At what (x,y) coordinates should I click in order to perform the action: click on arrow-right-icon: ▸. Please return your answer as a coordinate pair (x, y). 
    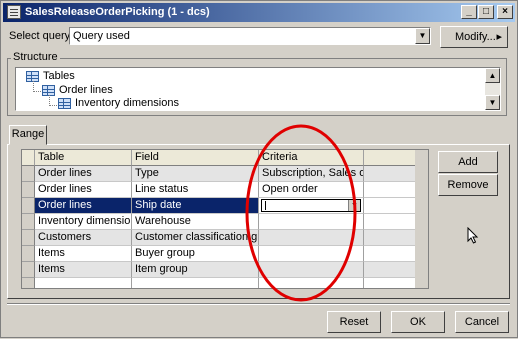
    Looking at the image, I should click on (499, 37).